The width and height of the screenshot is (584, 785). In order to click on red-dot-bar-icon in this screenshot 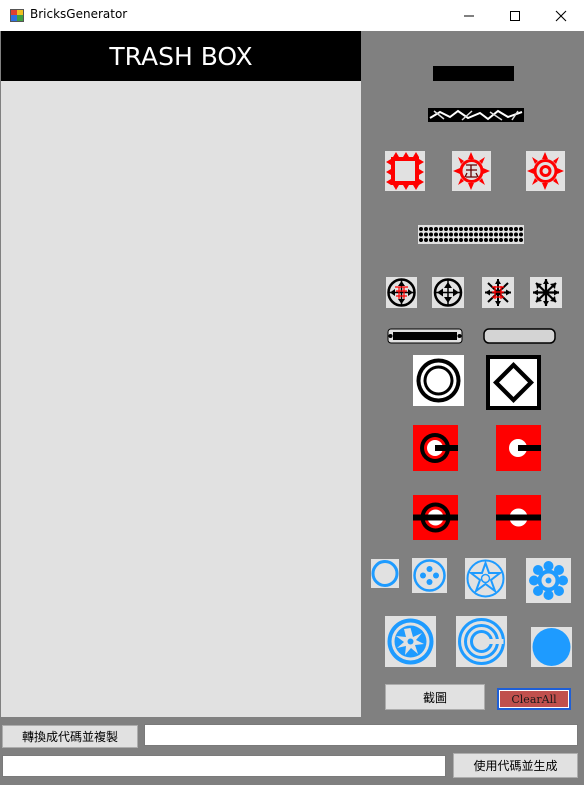, I will do `click(518, 517)`.